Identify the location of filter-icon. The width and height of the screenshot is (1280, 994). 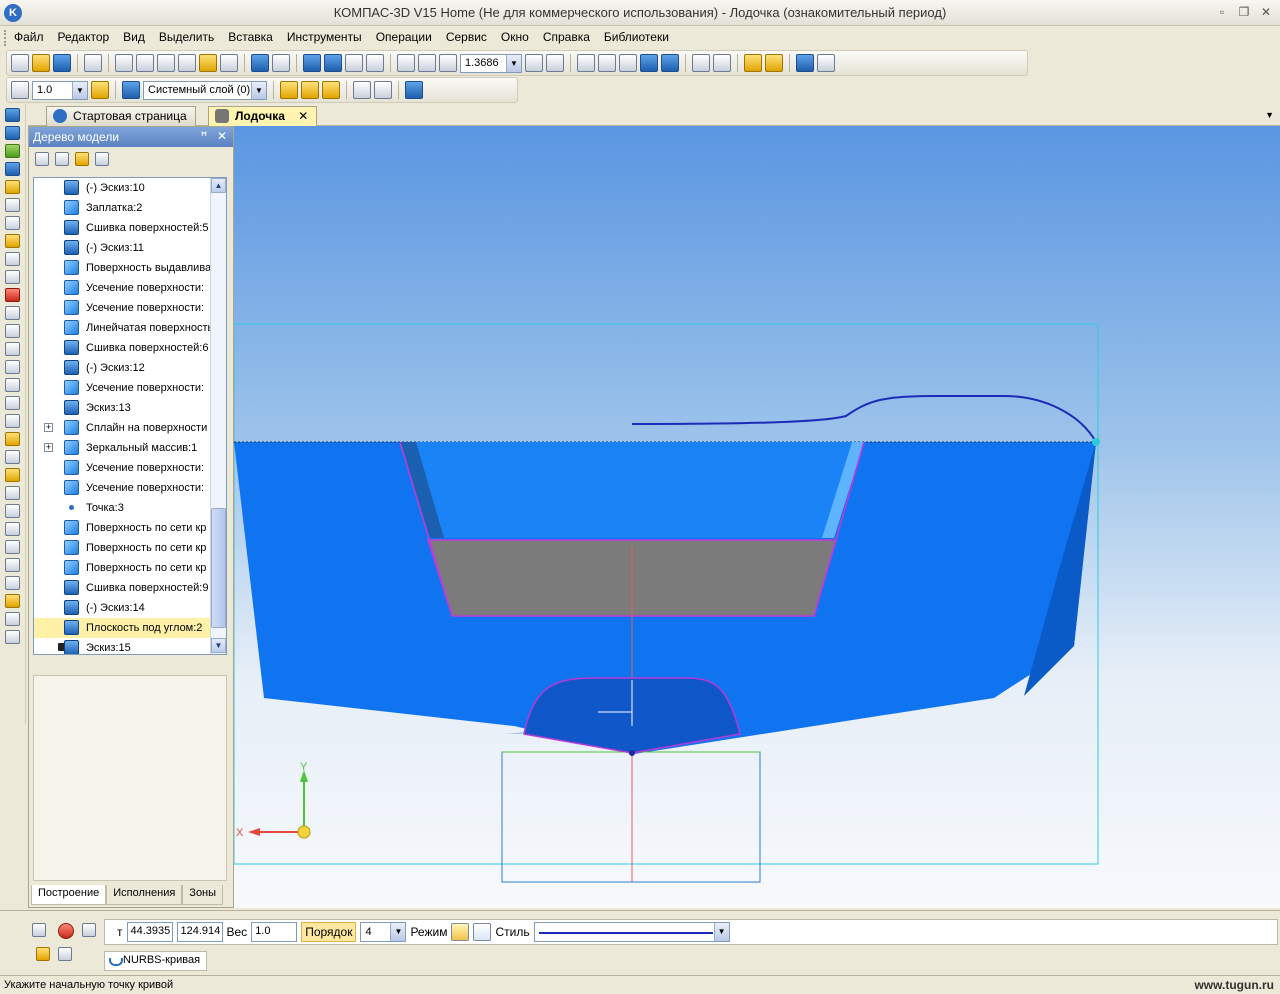
(701, 63).